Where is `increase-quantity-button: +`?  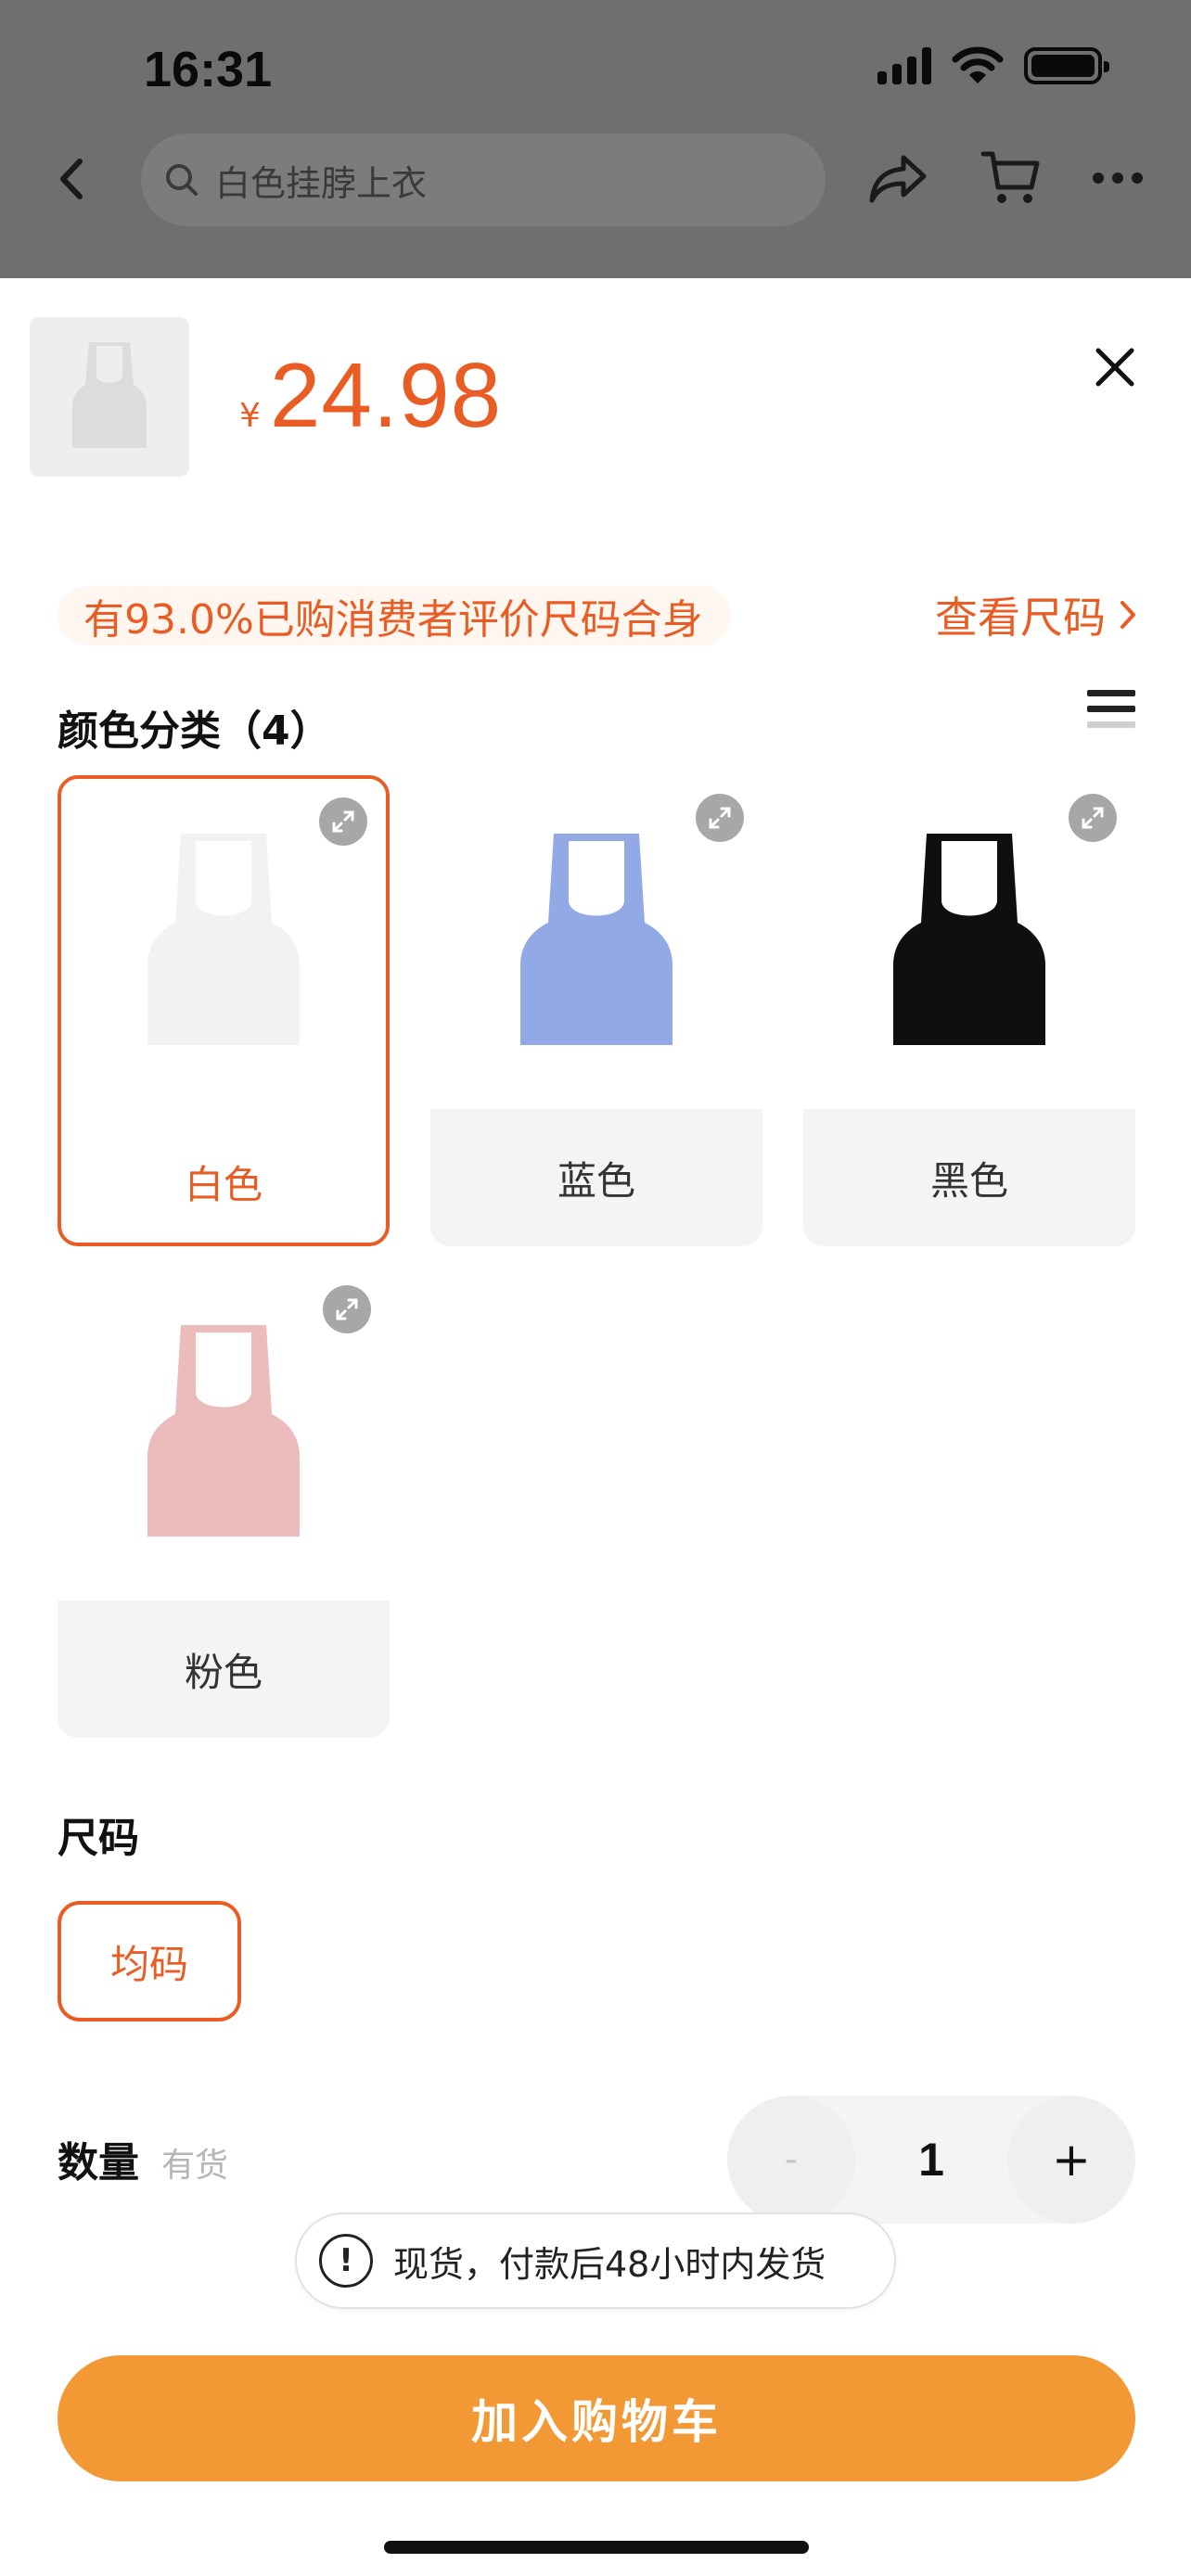
increase-quantity-button: + is located at coordinates (1071, 2160).